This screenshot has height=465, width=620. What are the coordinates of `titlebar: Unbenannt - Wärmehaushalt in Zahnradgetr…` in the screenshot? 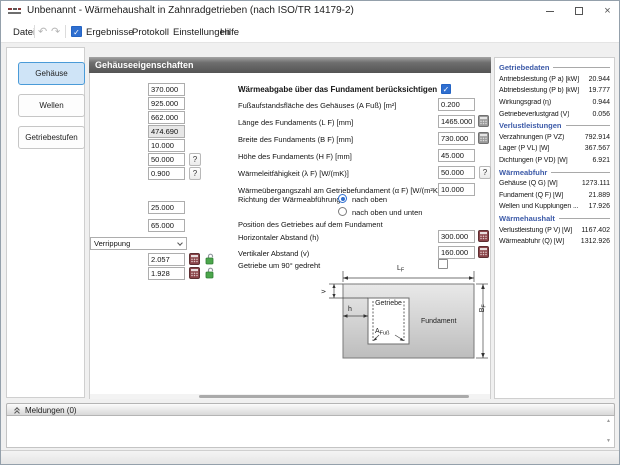 It's located at (310, 11).